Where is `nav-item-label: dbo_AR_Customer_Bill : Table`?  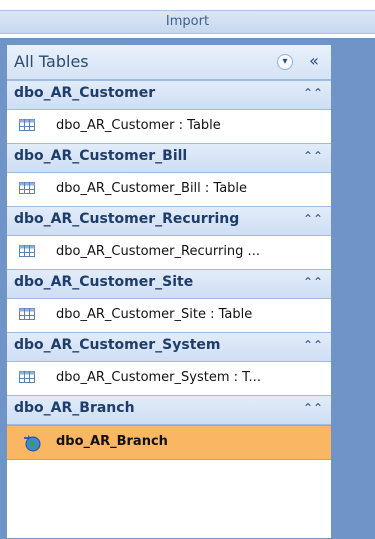 nav-item-label: dbo_AR_Customer_Bill : Table is located at coordinates (152, 188).